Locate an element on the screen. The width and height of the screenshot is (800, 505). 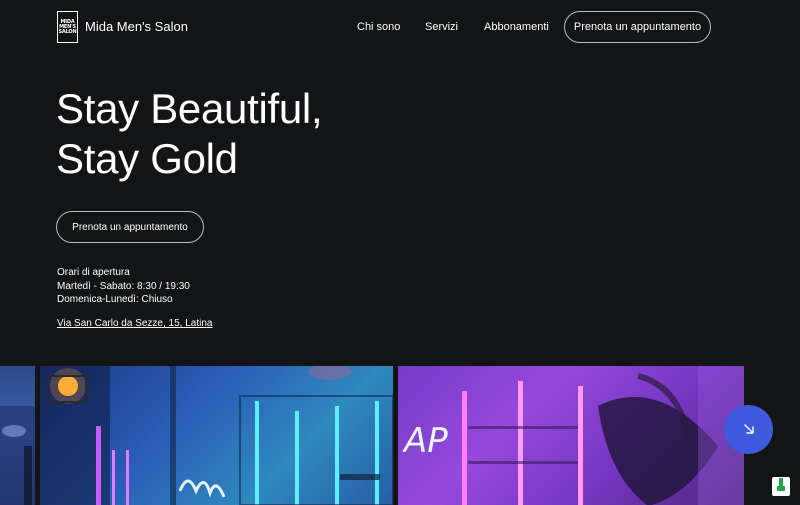
hero-booking-button: Prenota un appuntamento is located at coordinates (130, 227).